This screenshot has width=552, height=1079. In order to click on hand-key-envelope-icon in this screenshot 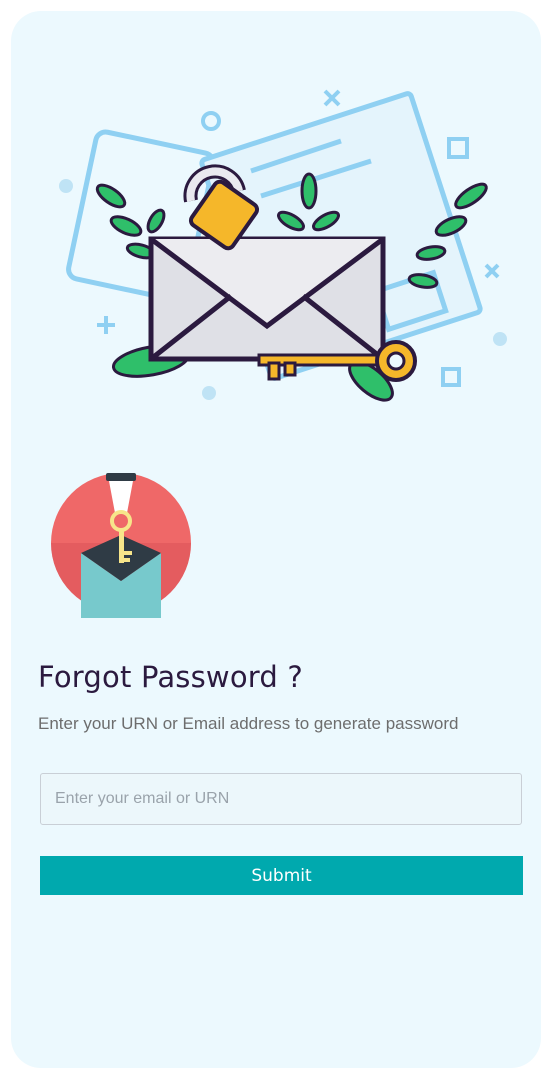, I will do `click(121, 545)`.